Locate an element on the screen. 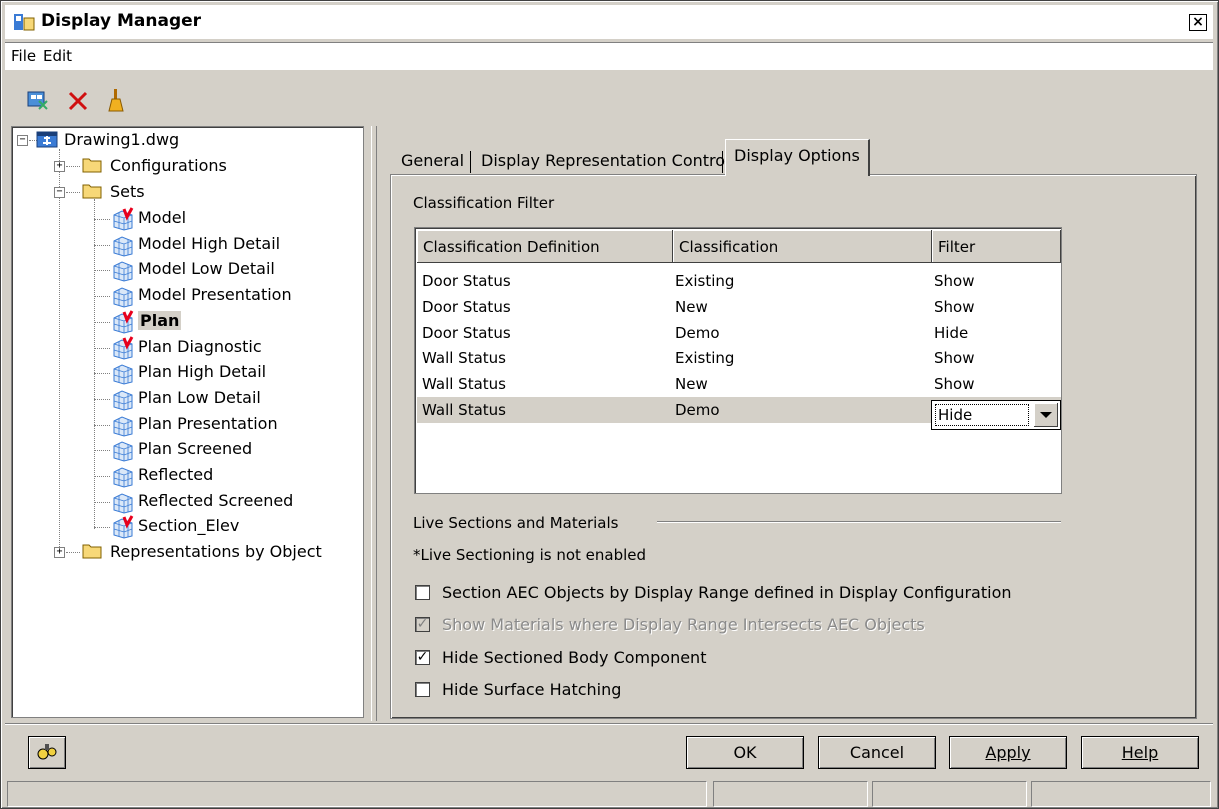 This screenshot has width=1219, height=809. delete-icon is located at coordinates (78, 100).